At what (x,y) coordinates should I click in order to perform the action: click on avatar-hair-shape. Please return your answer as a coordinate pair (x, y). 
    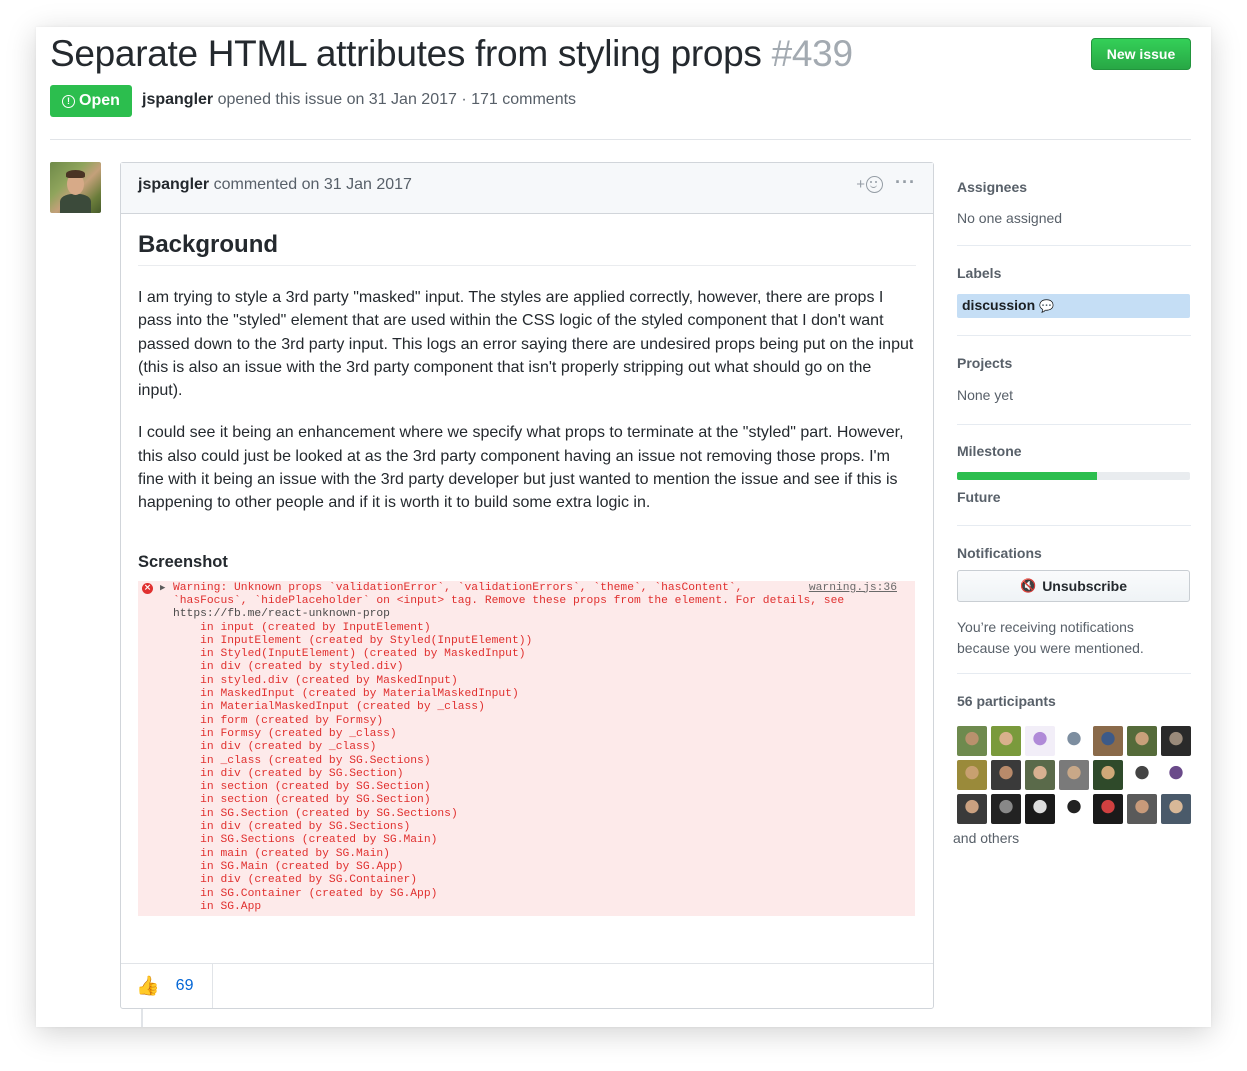
    Looking at the image, I should click on (75, 174).